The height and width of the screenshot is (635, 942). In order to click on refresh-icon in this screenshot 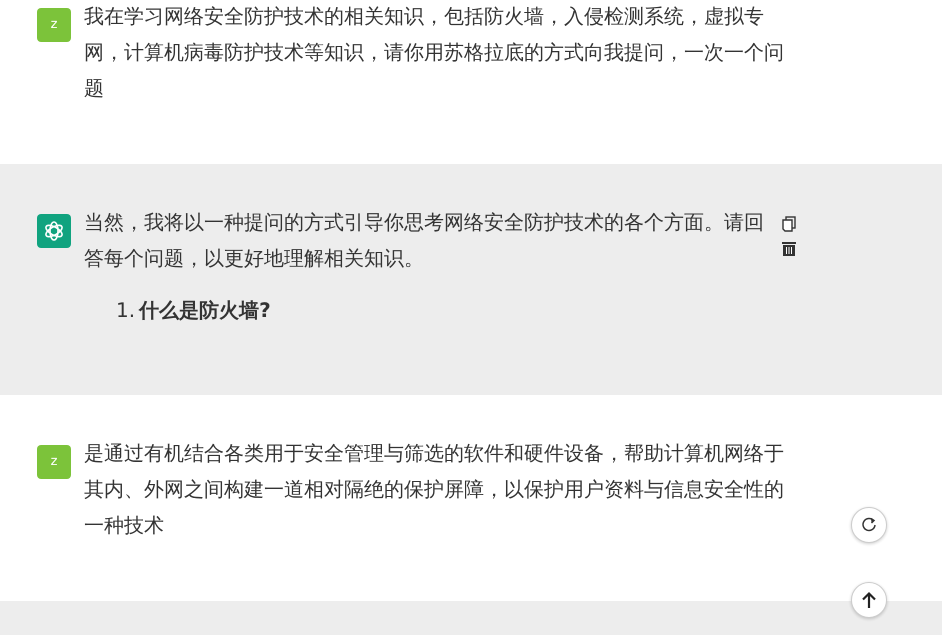, I will do `click(869, 525)`.